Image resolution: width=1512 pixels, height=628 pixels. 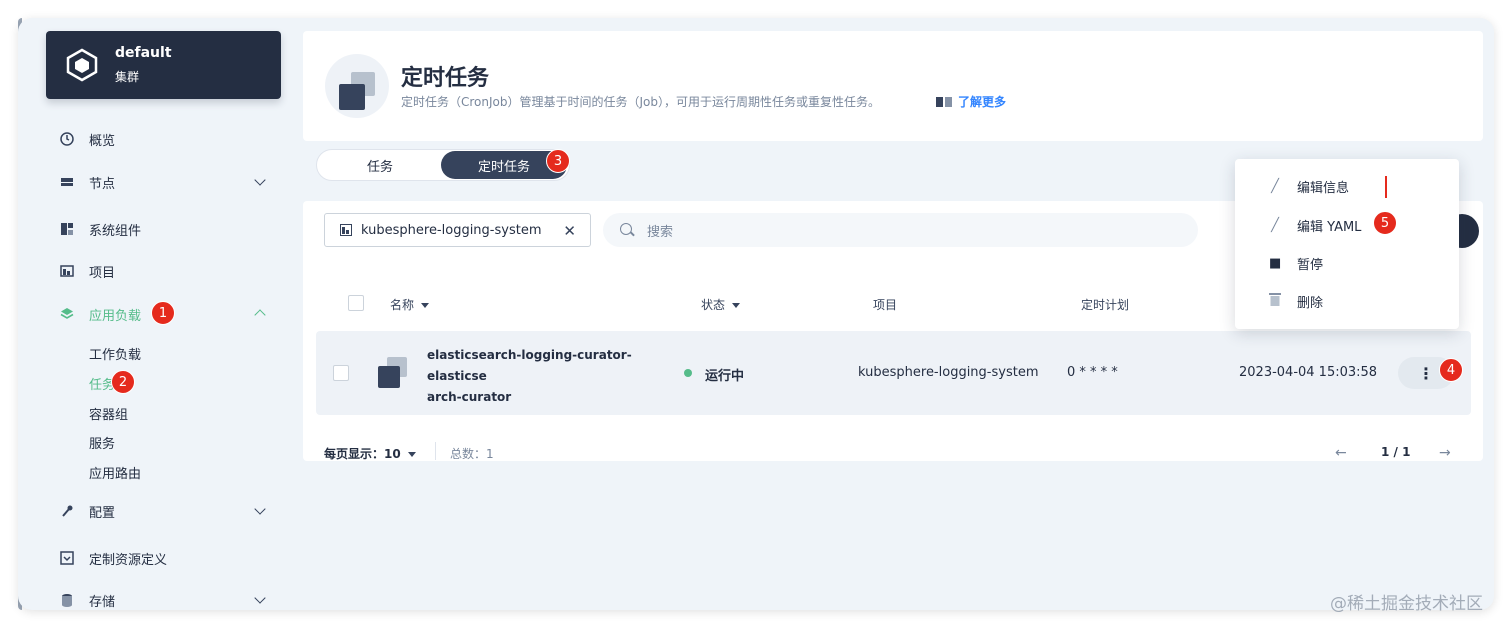 What do you see at coordinates (165, 511) in the screenshot?
I see `sidebar-item-config: 配置` at bounding box center [165, 511].